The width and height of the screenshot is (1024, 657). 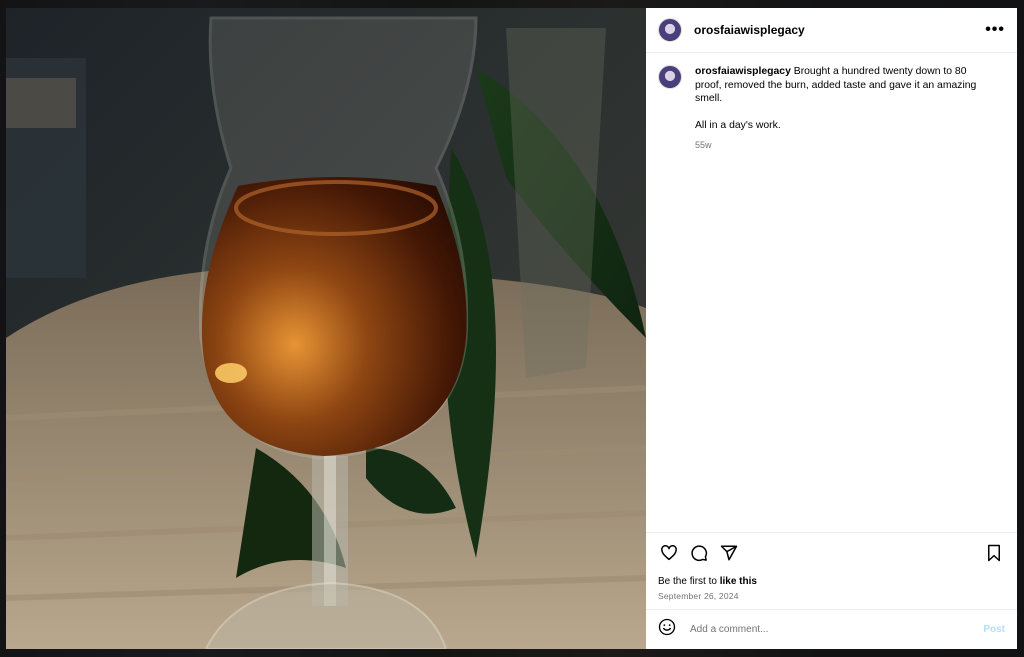 What do you see at coordinates (670, 77) in the screenshot?
I see `caption-avatar` at bounding box center [670, 77].